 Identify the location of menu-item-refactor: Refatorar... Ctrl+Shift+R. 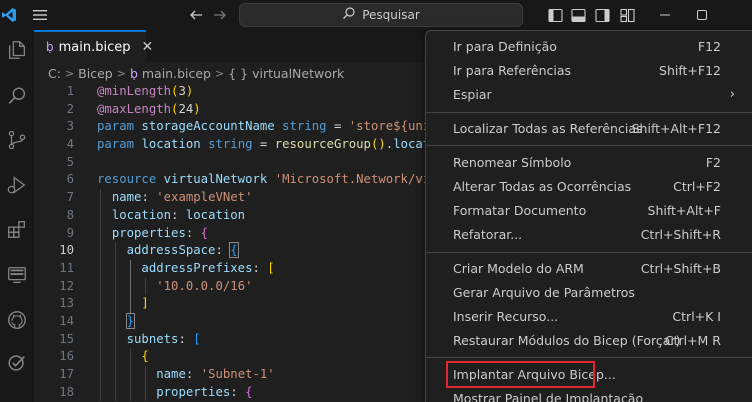
(589, 234).